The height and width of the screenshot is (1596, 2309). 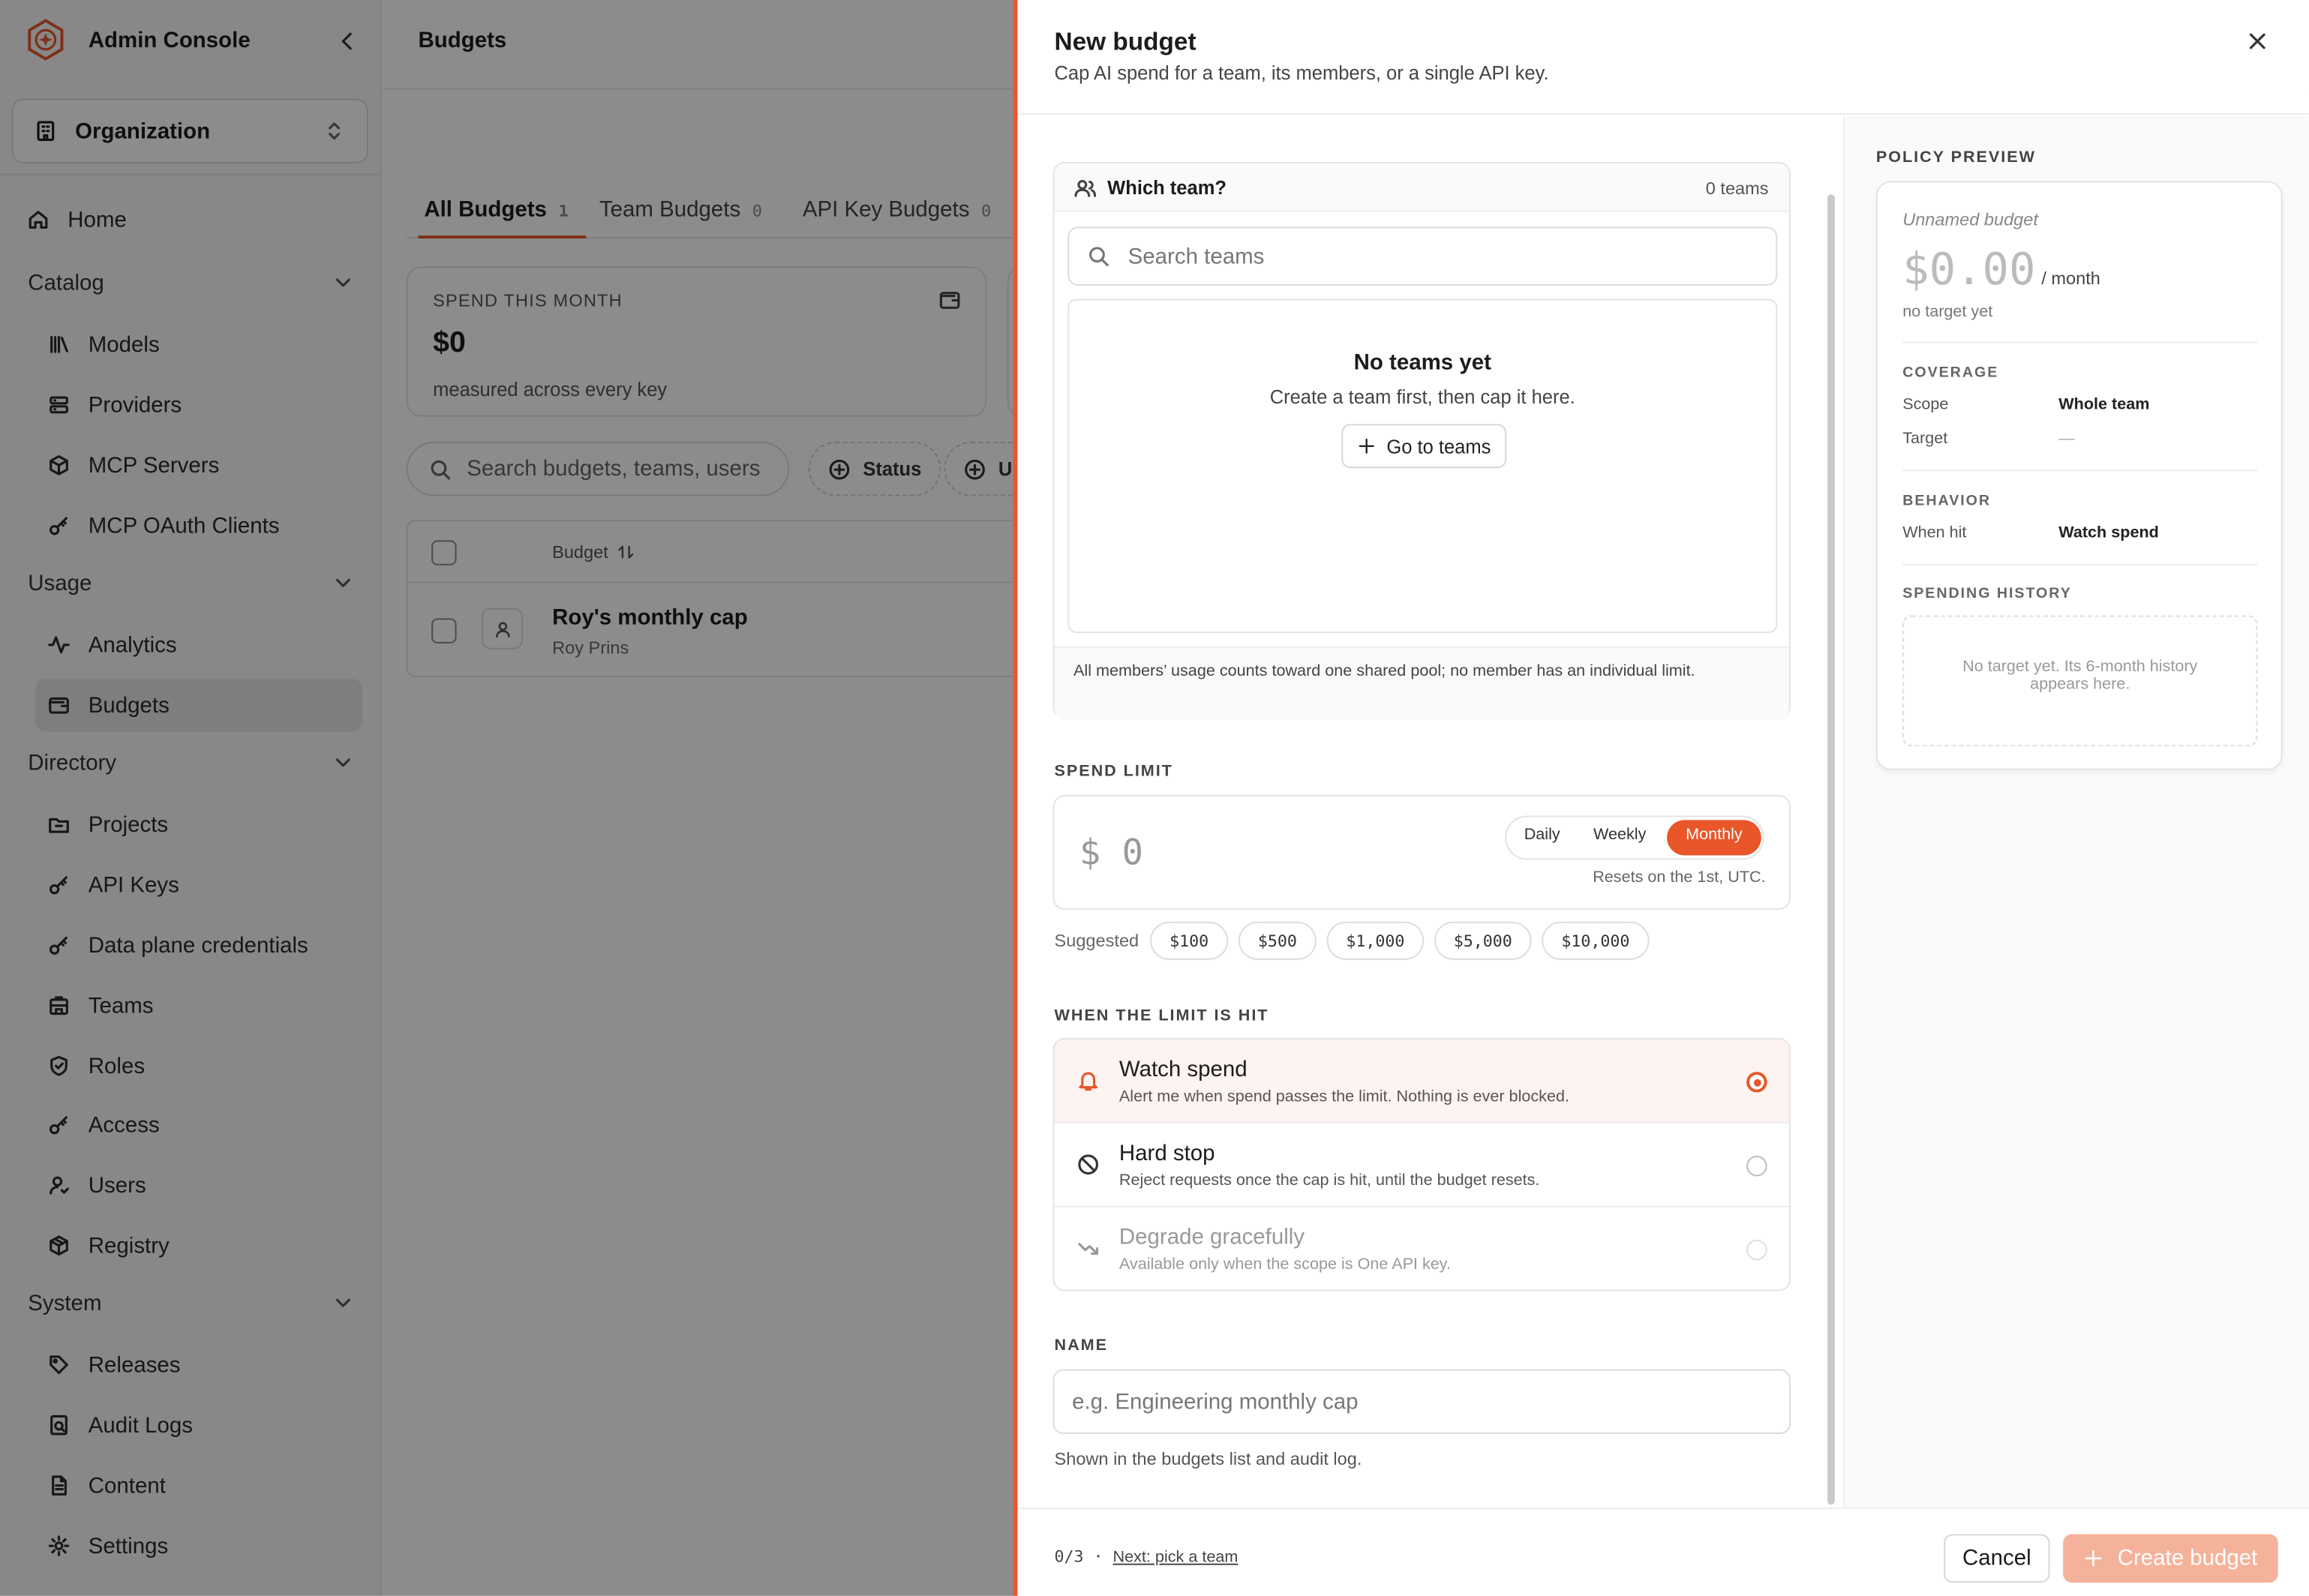 What do you see at coordinates (1831, 849) in the screenshot?
I see `form-scrollbar` at bounding box center [1831, 849].